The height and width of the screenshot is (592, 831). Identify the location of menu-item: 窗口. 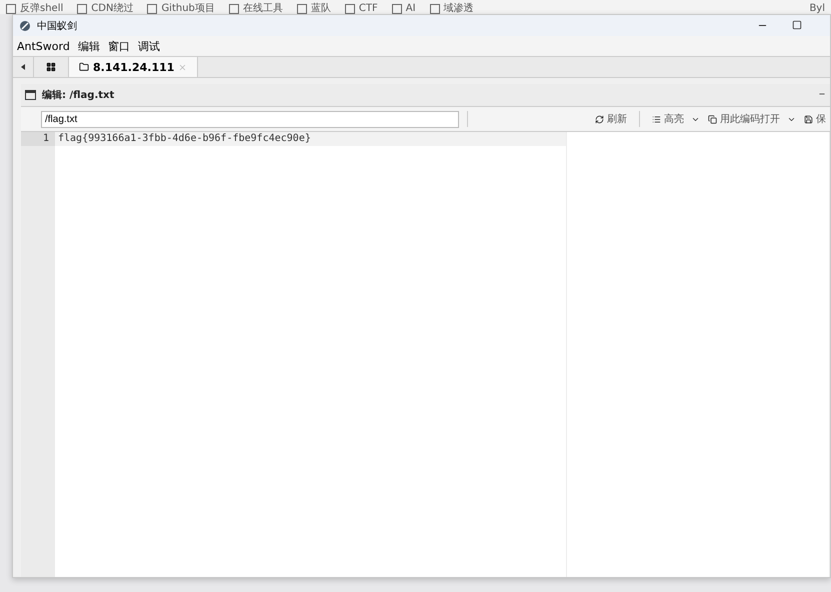
(119, 46).